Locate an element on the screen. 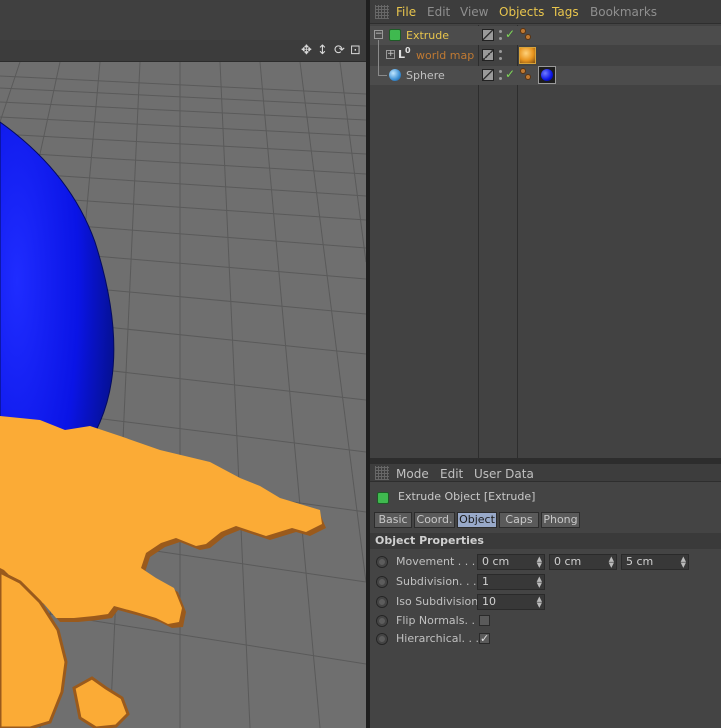 The width and height of the screenshot is (721, 728). prop-movement: Movement . . . 0 cm ▲ ▼ 0 cm ▲ ▼ 5 cm ▲ ▼ is located at coordinates (545, 562).